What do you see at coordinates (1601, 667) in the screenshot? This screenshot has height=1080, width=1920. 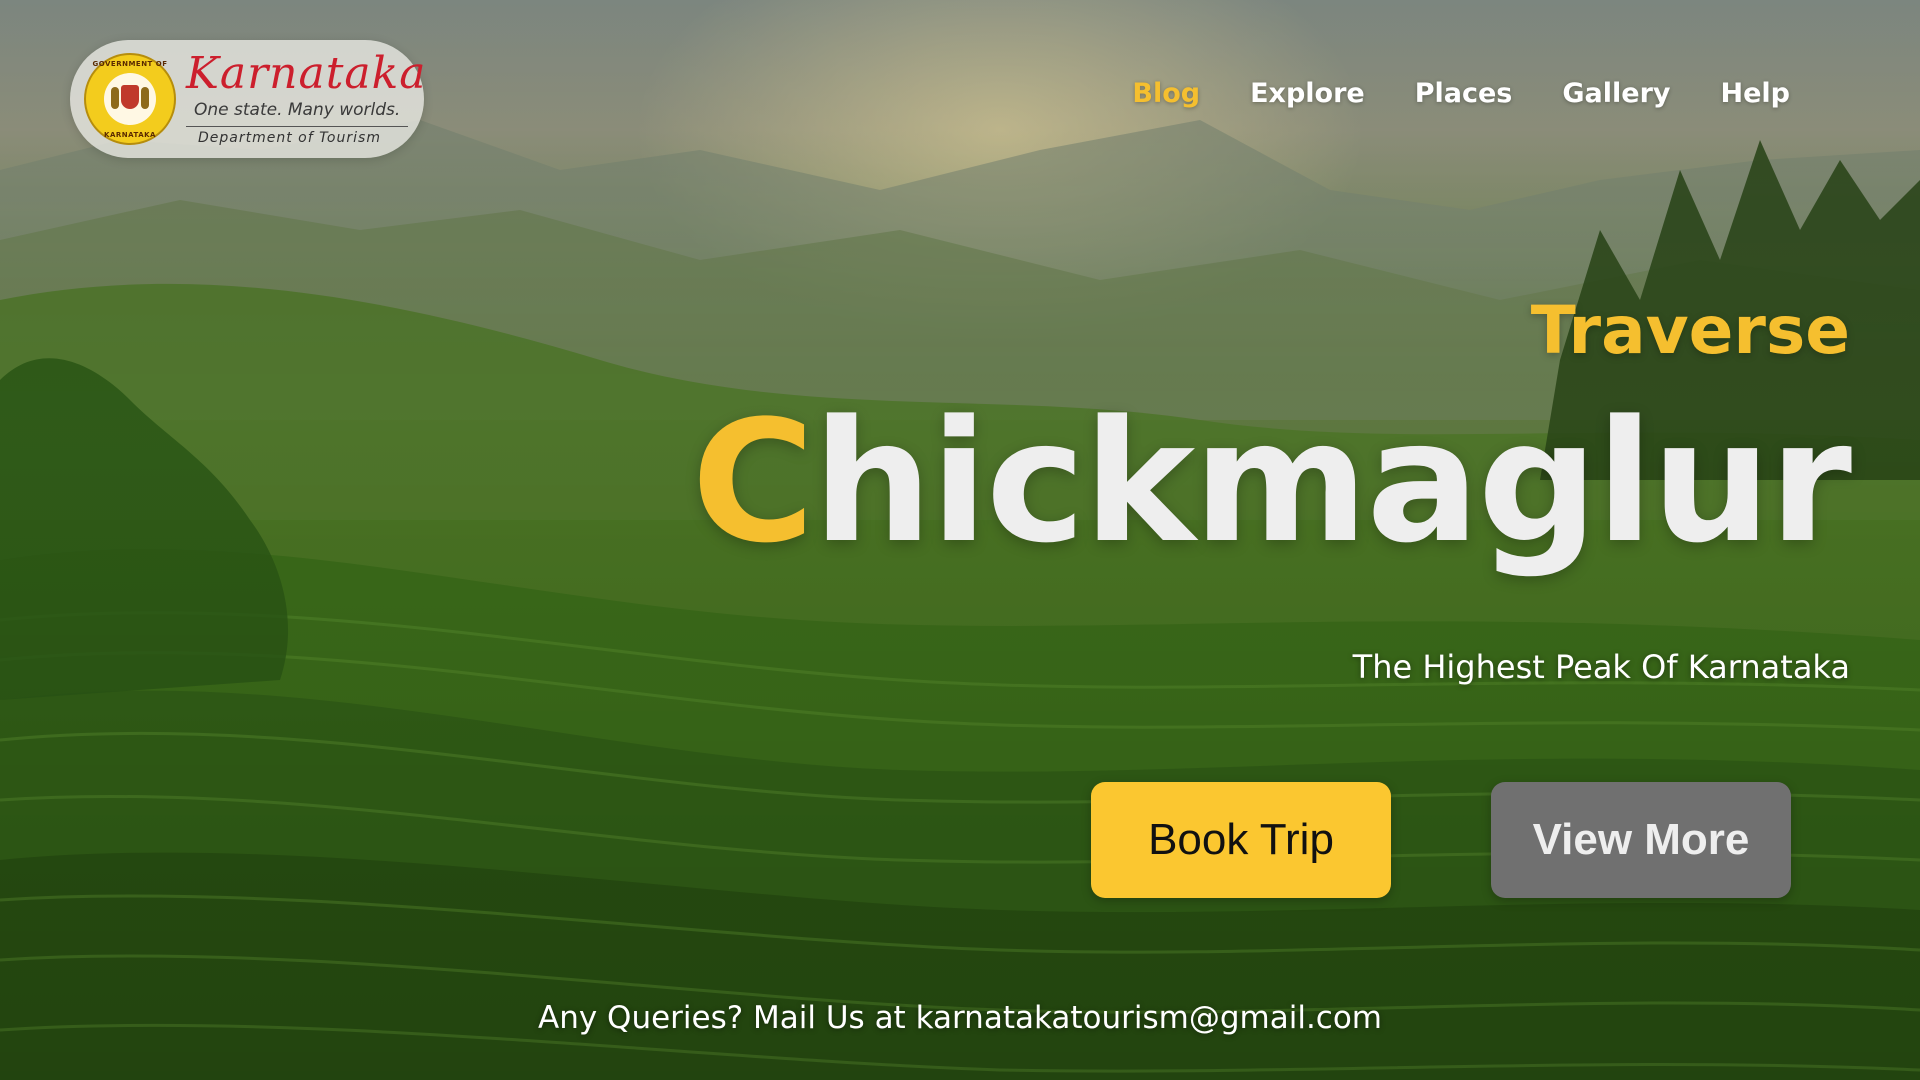 I see `hero-subtitle: The Highest Peak Of Karnataka` at bounding box center [1601, 667].